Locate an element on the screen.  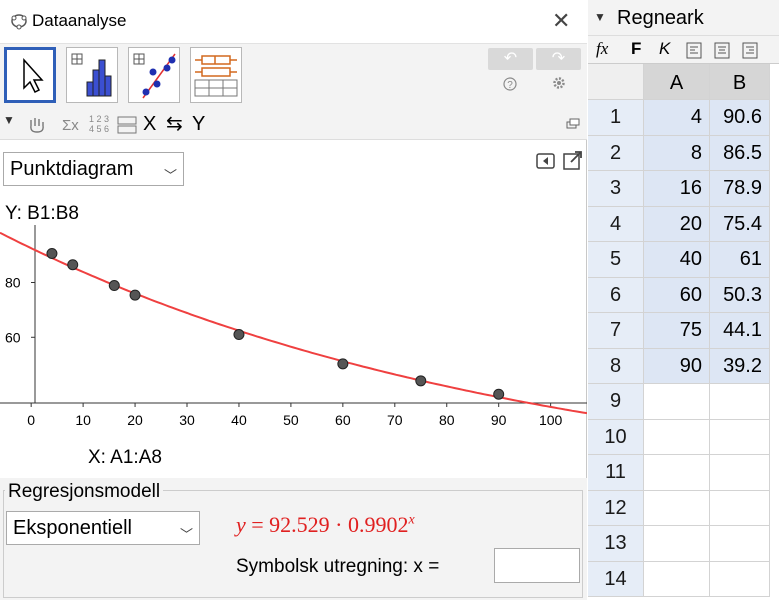
redo-icon: ↷ is located at coordinates (558, 58).